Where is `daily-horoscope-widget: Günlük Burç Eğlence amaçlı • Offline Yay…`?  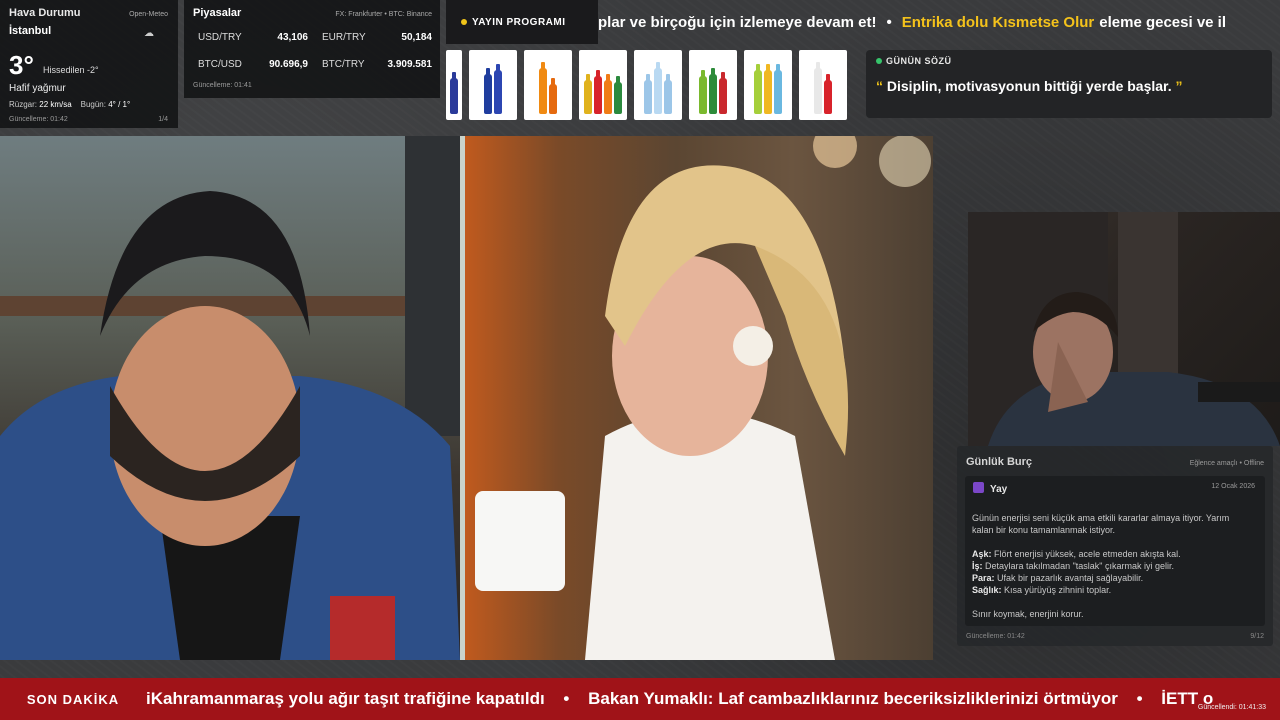
daily-horoscope-widget: Günlük Burç Eğlence amaçlı • Offline Yay… is located at coordinates (1115, 546).